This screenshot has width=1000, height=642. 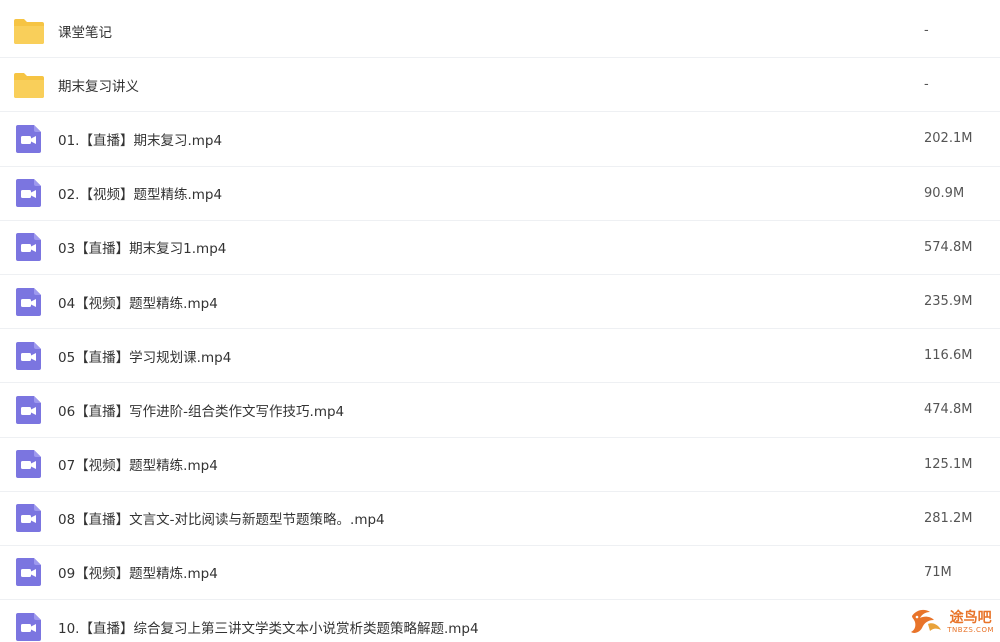 I want to click on folder-row: 期末复习讲义 -, so click(x=500, y=85).